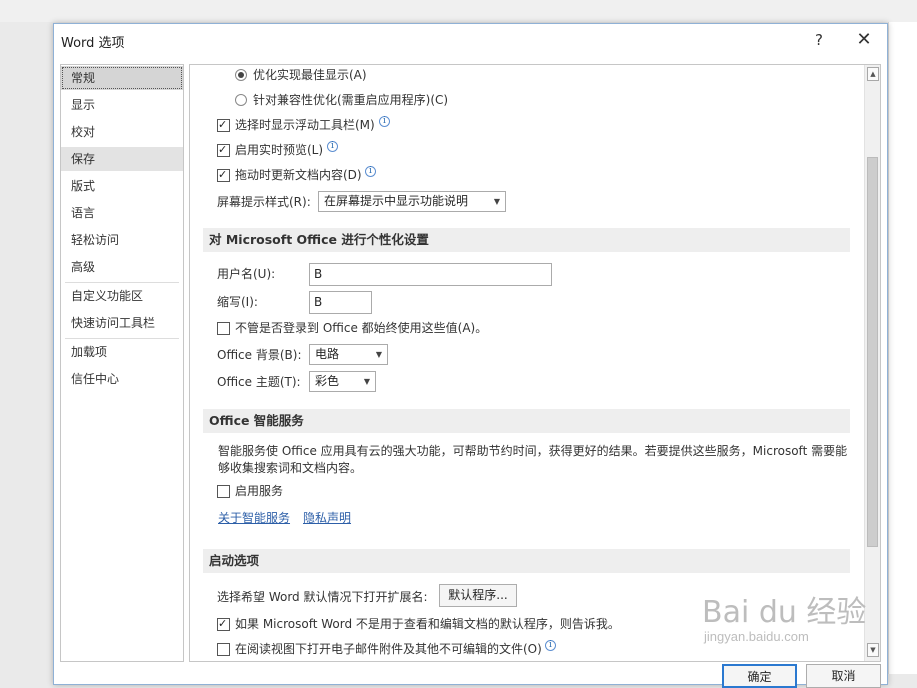  Describe the element at coordinates (327, 354) in the screenshot. I see `office-background-value: 电路` at that location.